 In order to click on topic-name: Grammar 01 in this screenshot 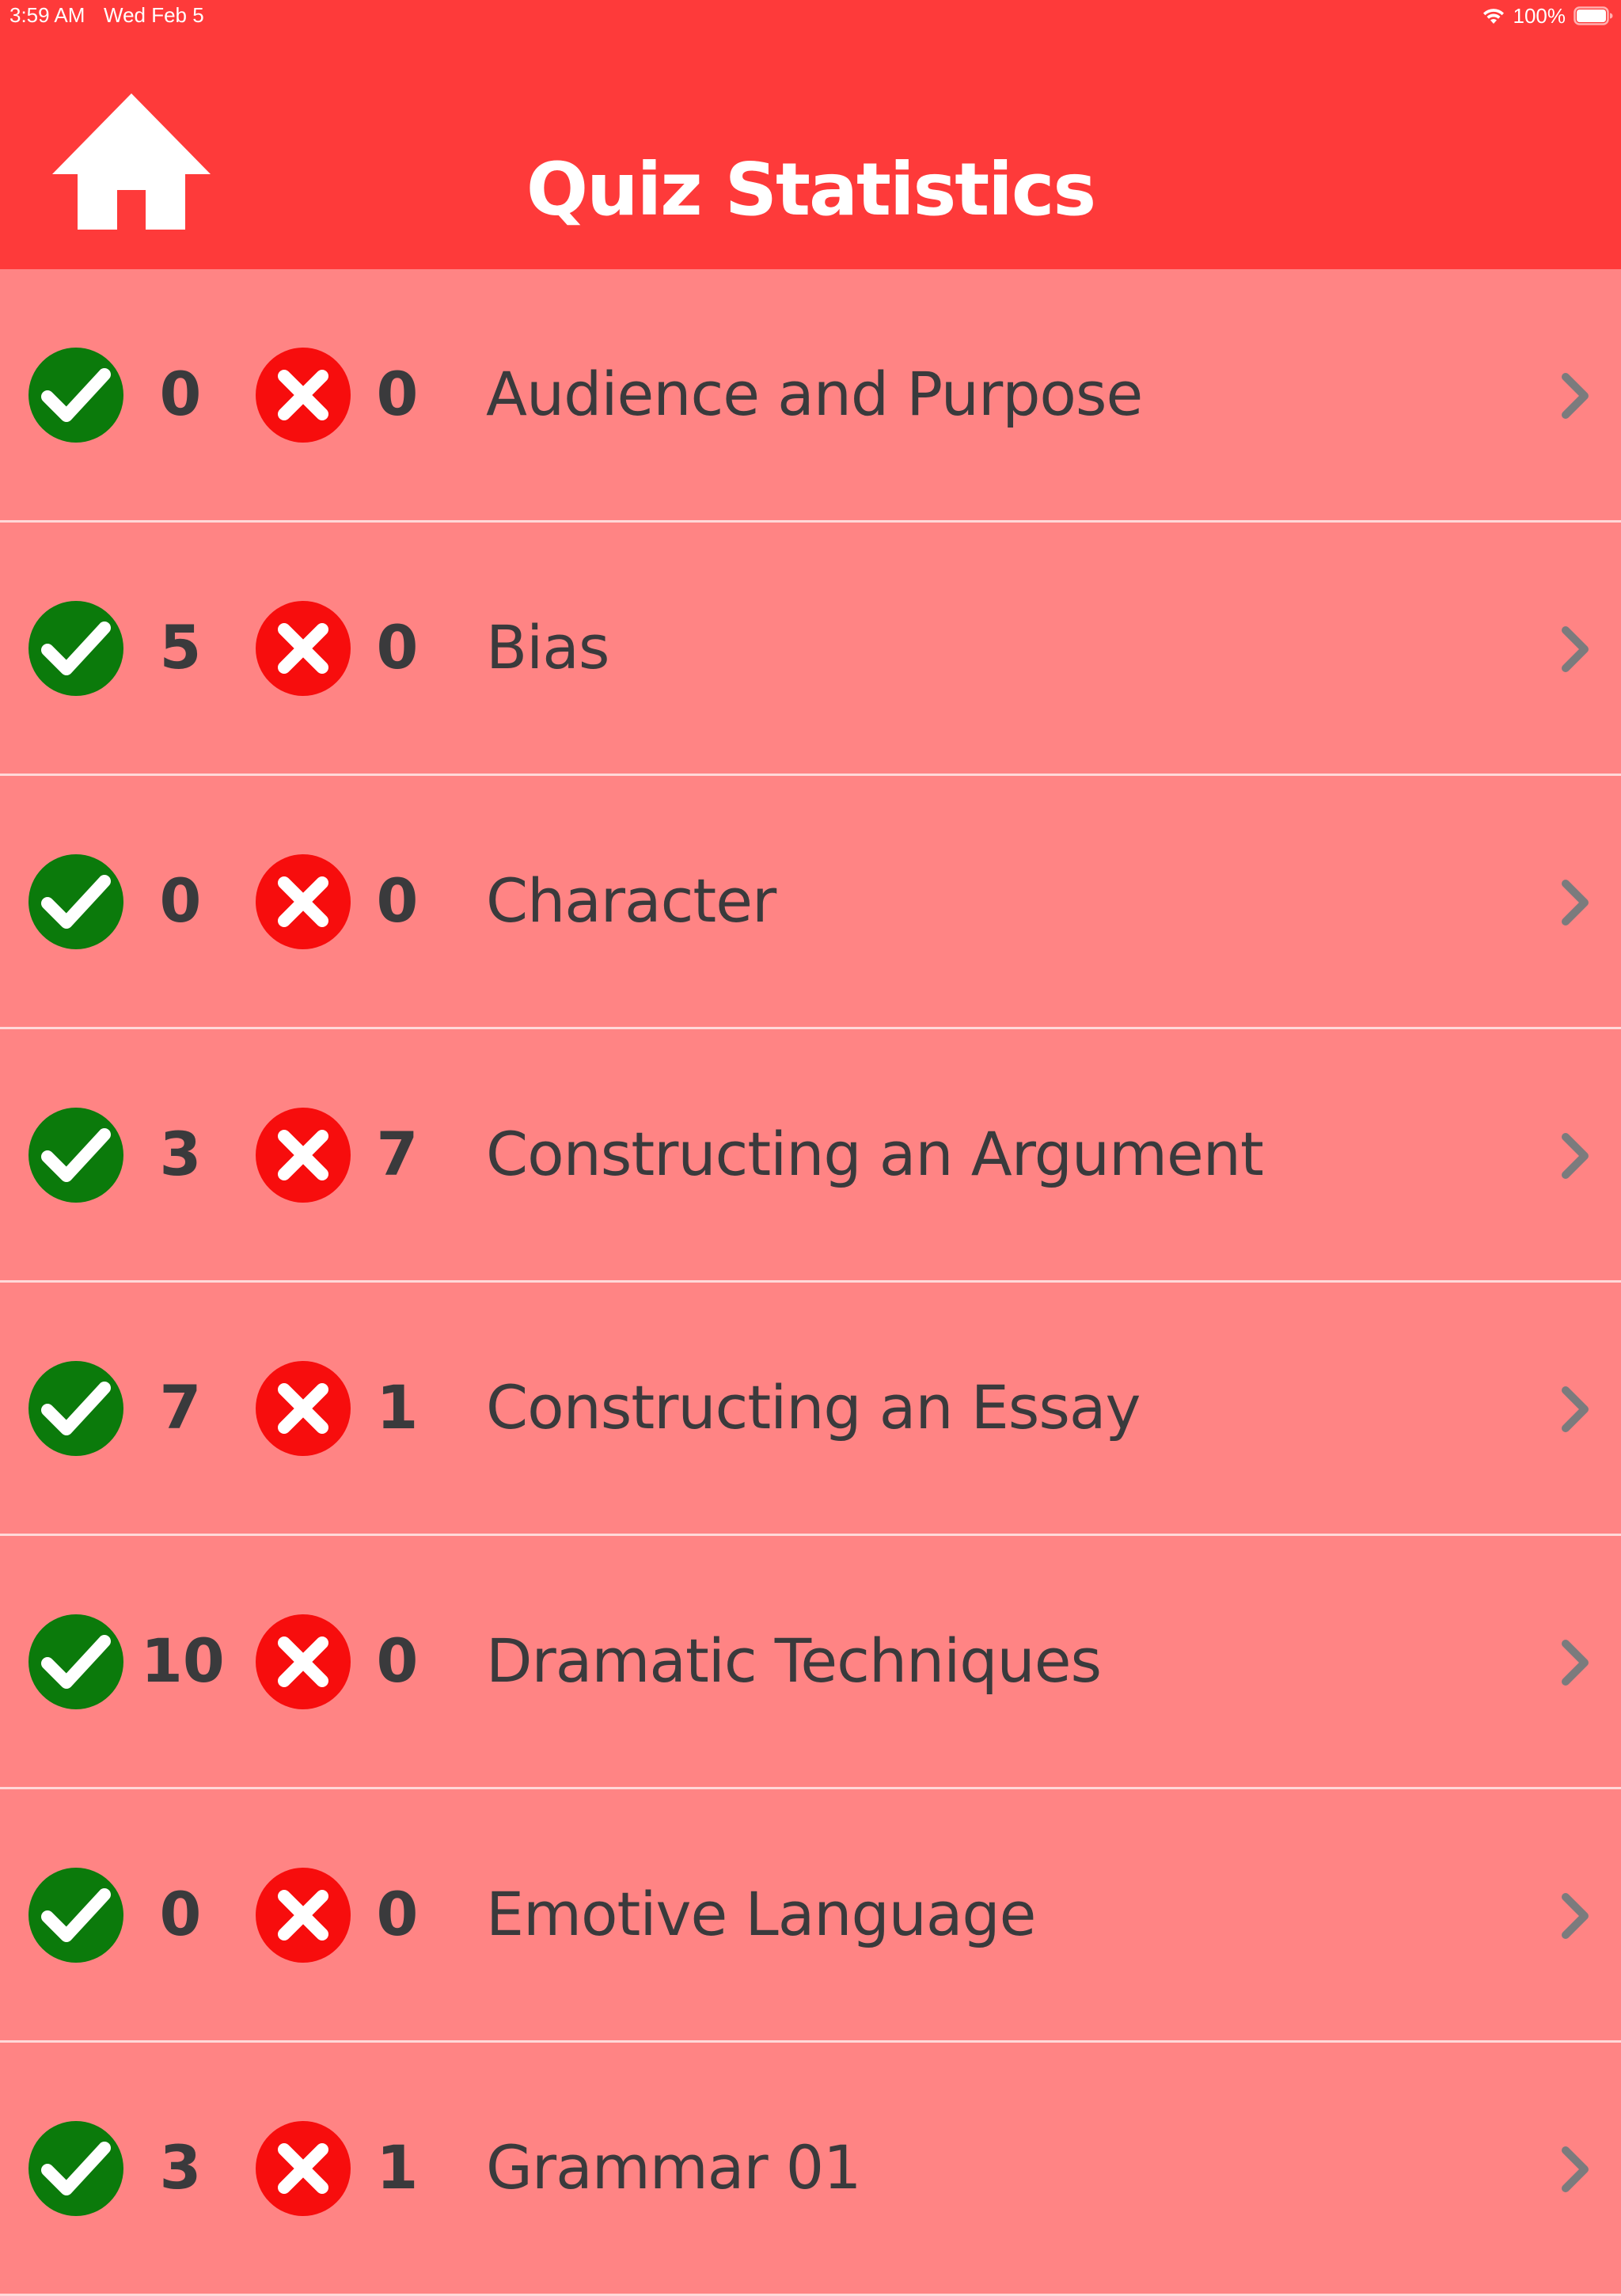, I will do `click(673, 2167)`.